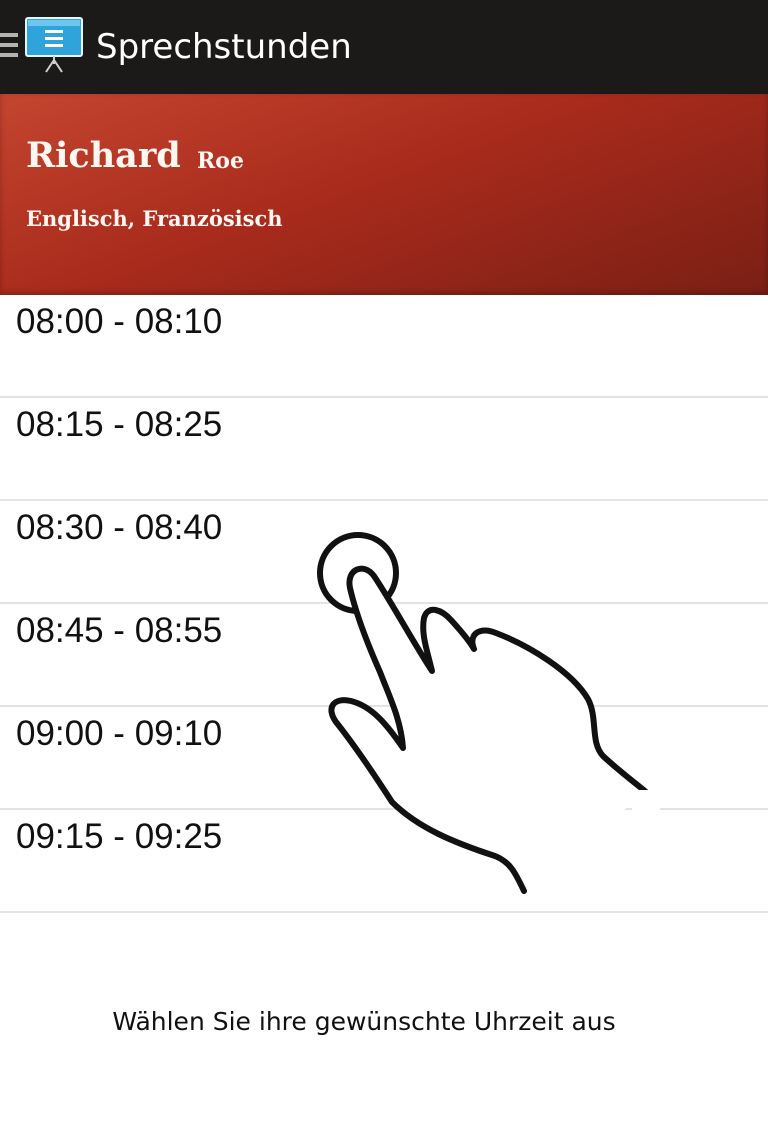  I want to click on app-title: Sprechstunden, so click(224, 47).